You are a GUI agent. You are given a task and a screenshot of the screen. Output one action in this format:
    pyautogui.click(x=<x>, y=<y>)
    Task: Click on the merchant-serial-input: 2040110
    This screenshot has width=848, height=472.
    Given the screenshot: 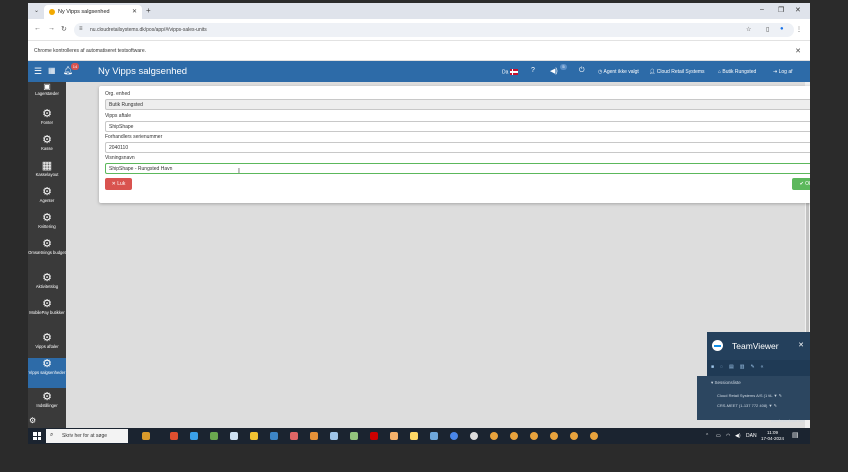 What is the action you would take?
    pyautogui.click(x=457, y=147)
    